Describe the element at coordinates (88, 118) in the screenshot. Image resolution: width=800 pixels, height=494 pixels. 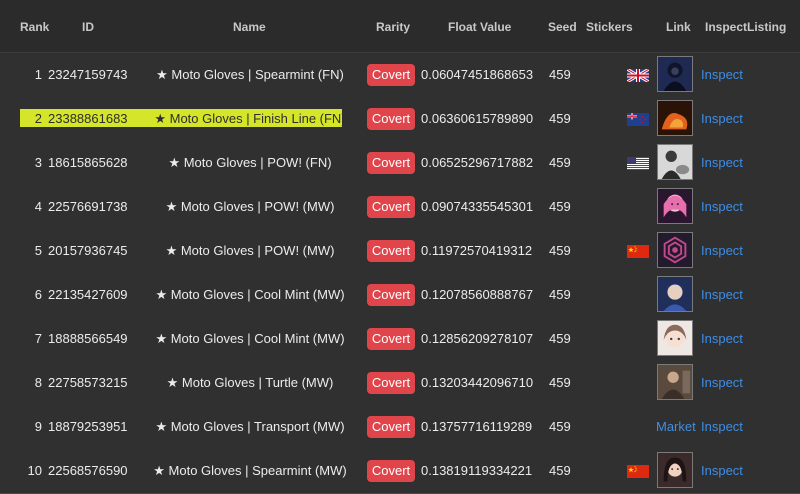
I see `id-cell: 23388861683` at that location.